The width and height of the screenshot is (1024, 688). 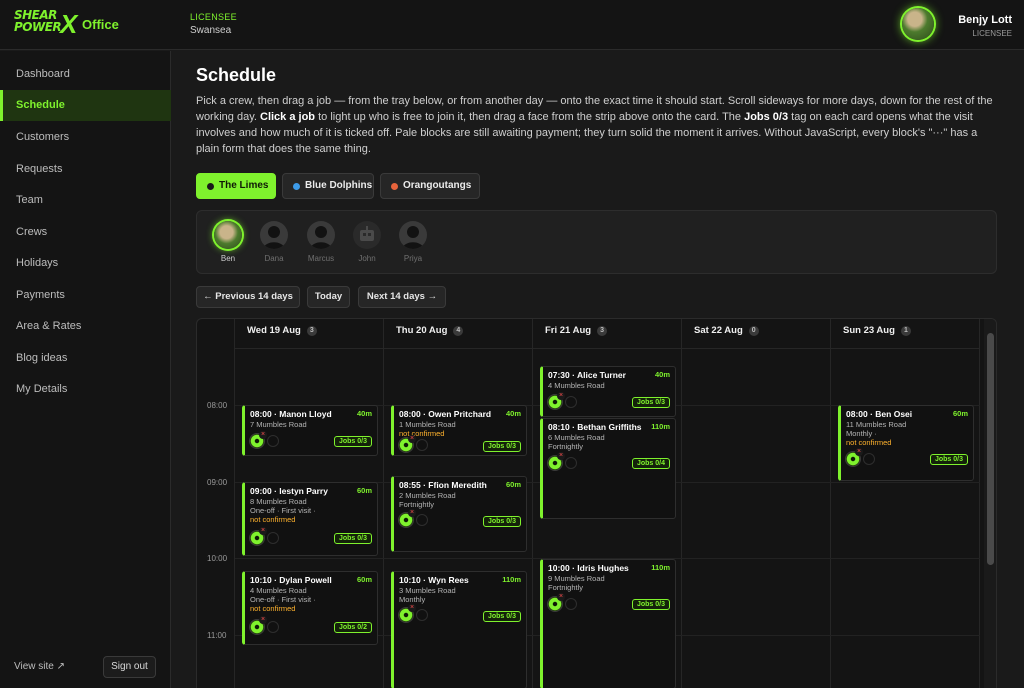 I want to click on user-avatar, so click(x=918, y=24).